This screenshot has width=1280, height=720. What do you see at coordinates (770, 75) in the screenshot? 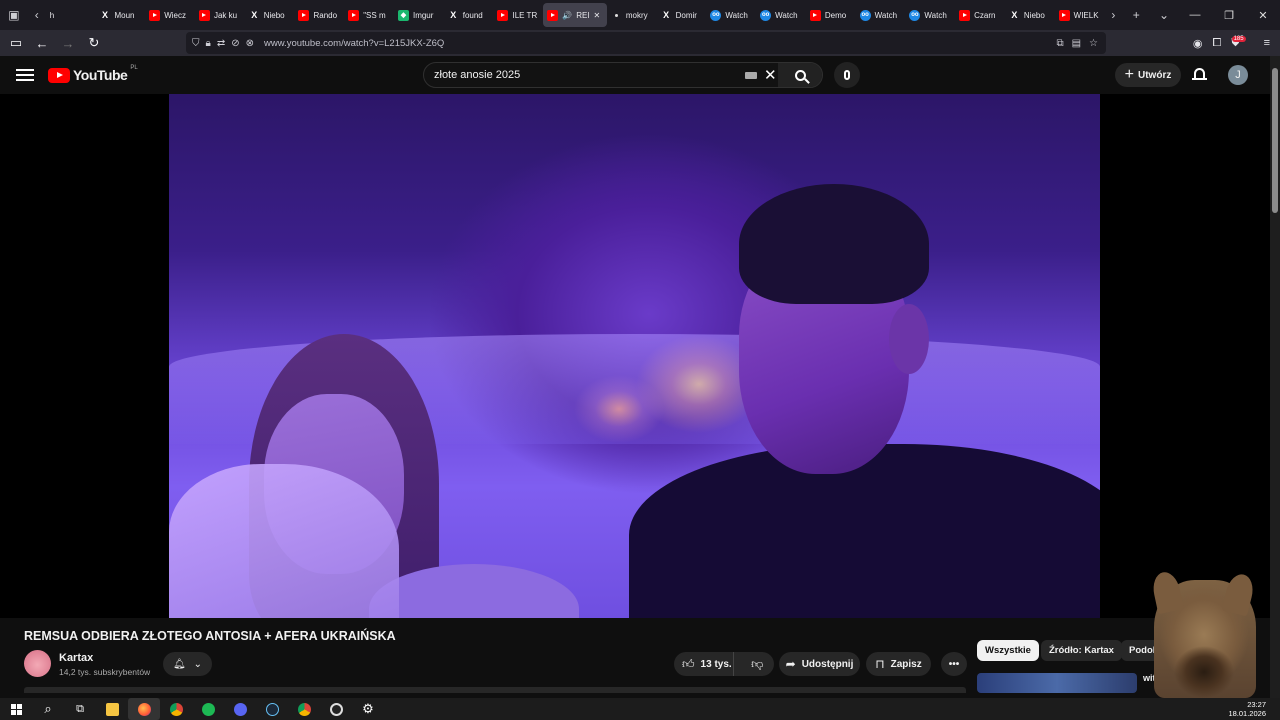
I see `clear-search-icon: ✕` at bounding box center [770, 75].